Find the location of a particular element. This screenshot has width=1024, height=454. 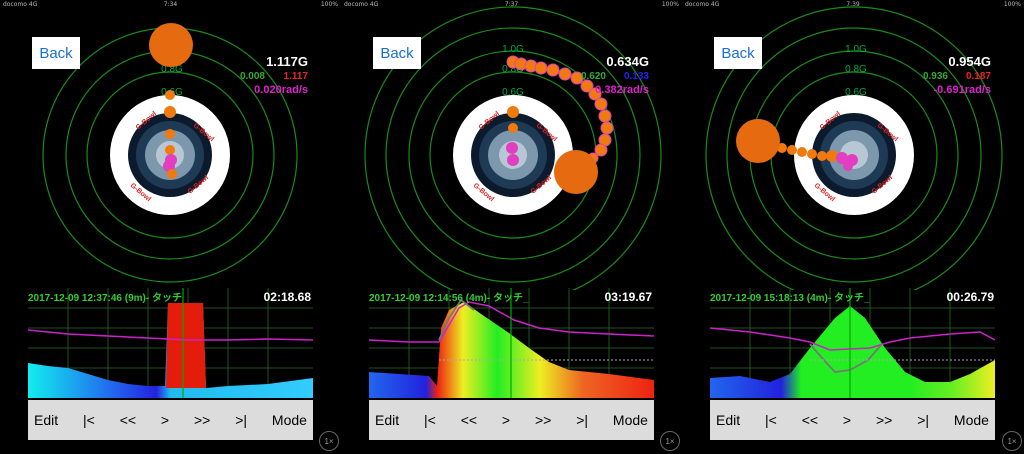

graph-timestamp: 2017-12-09 15:18:13 (4m)- タッチ_ is located at coordinates (790, 298).